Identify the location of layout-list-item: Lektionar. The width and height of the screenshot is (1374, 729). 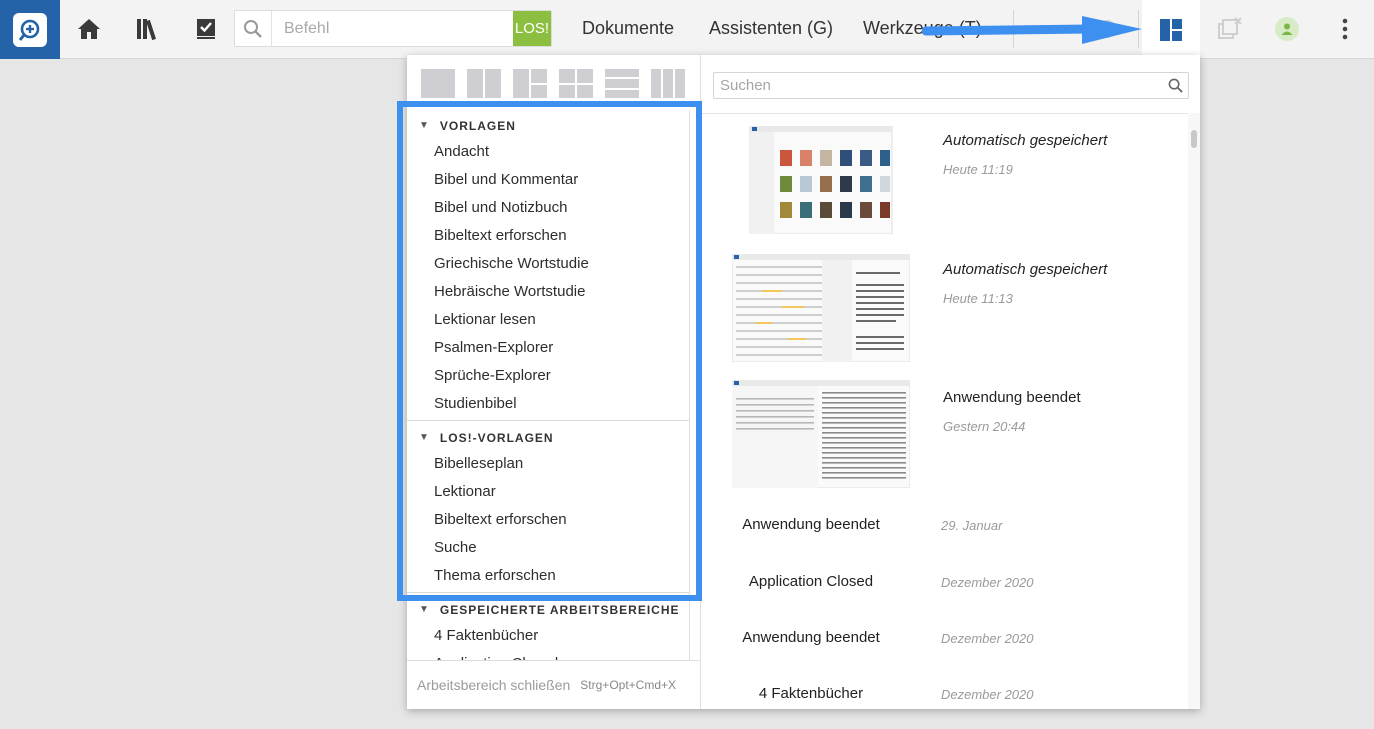
(548, 492).